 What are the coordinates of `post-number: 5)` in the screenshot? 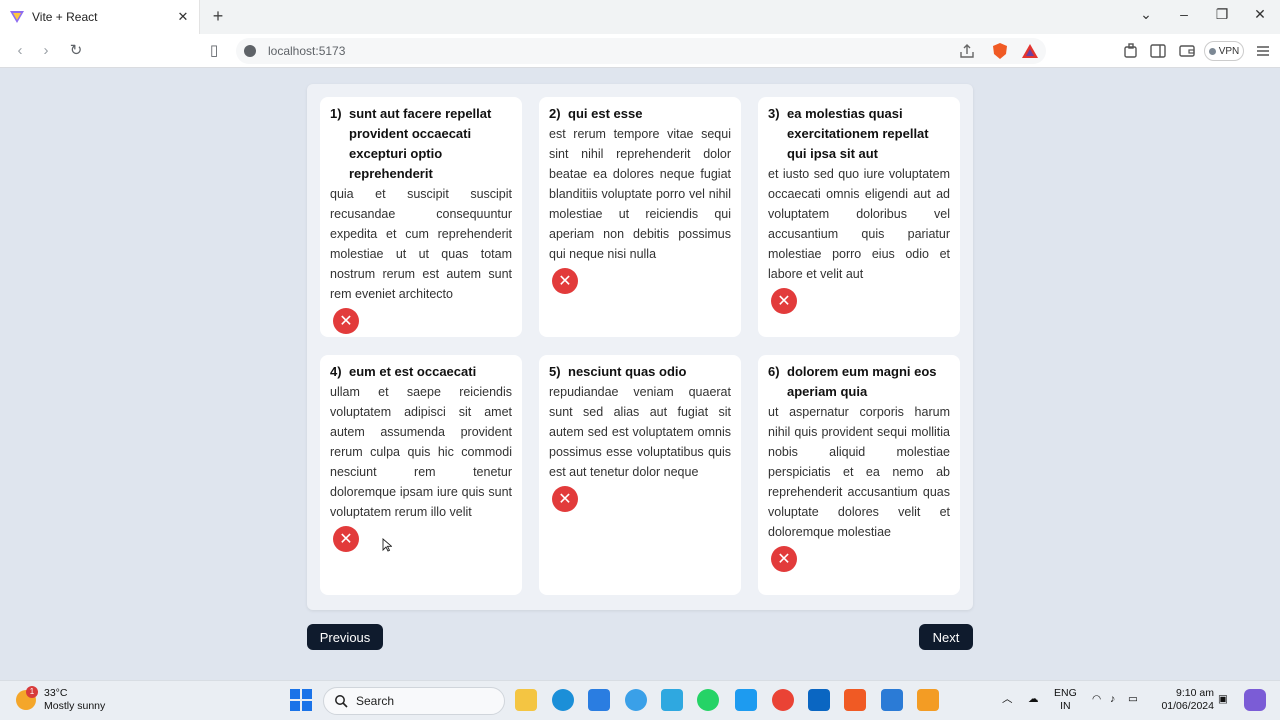 It's located at (555, 371).